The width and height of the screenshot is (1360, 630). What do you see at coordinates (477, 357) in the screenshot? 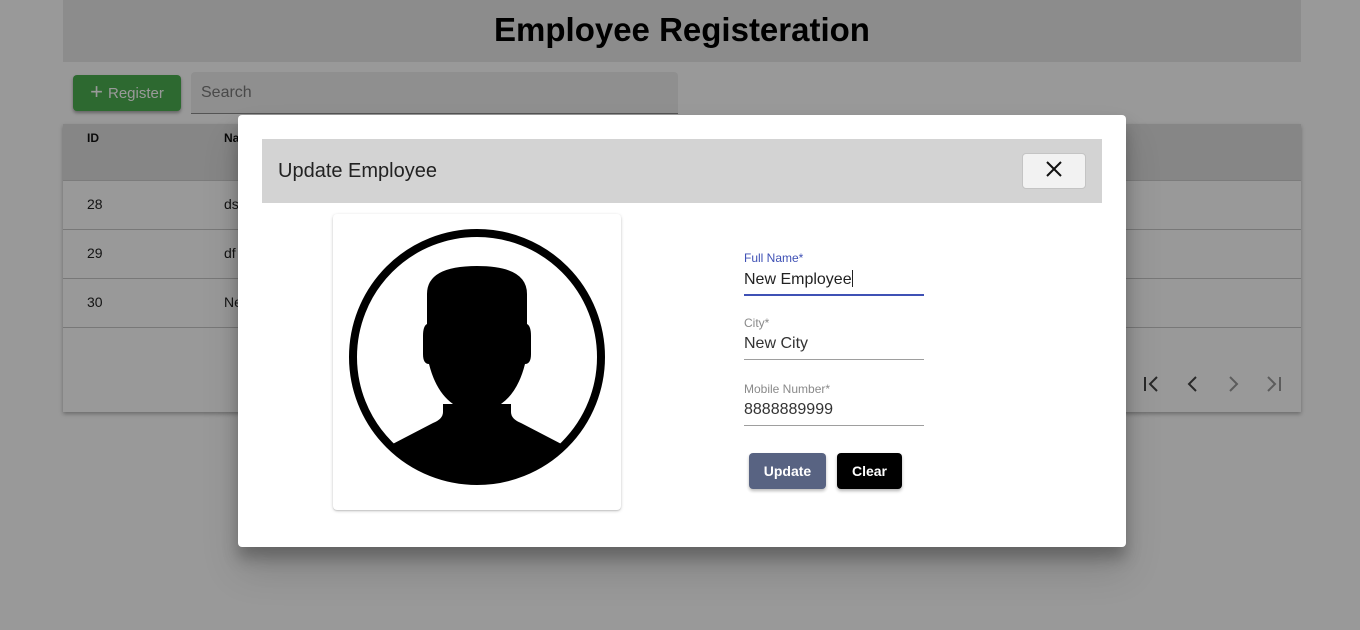
I see `user-silhouette-icon` at bounding box center [477, 357].